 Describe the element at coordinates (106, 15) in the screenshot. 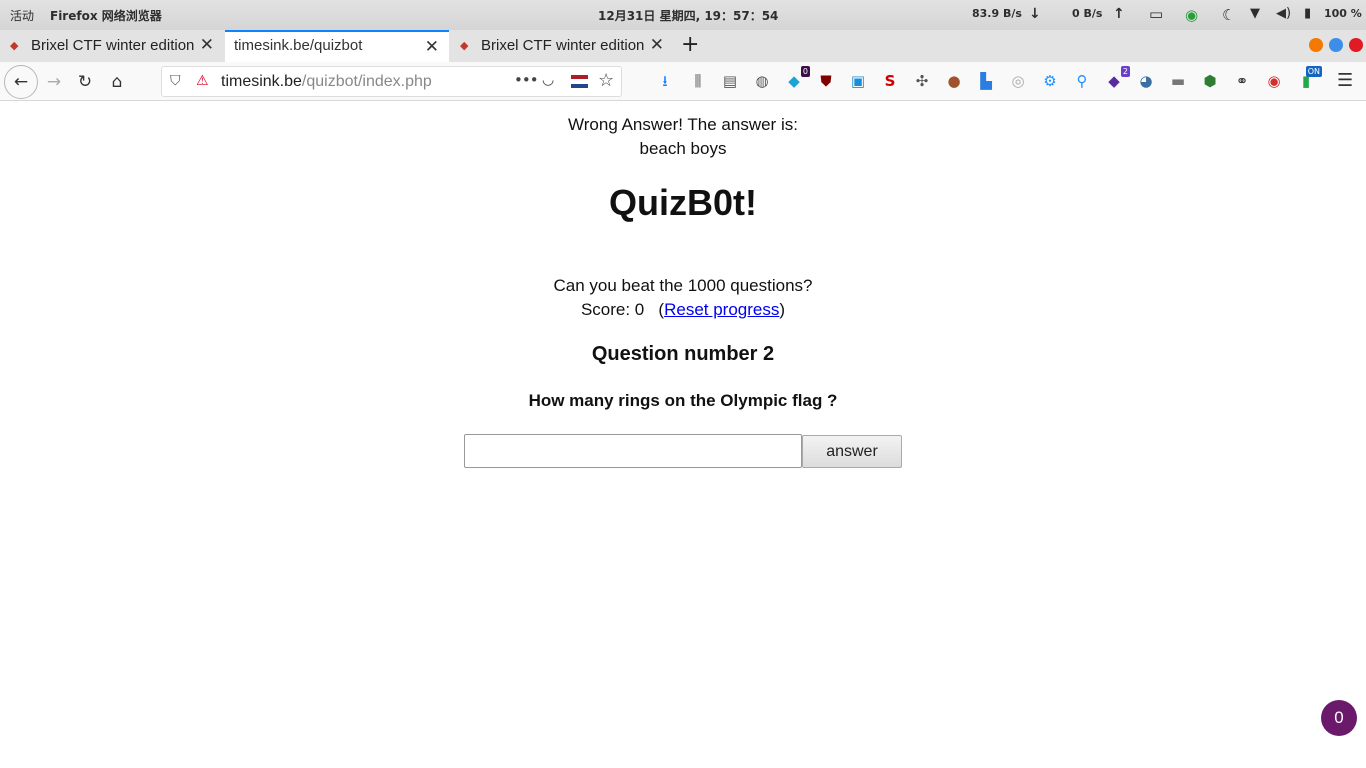

I see `app-menu: Firefox 网络浏览器` at that location.